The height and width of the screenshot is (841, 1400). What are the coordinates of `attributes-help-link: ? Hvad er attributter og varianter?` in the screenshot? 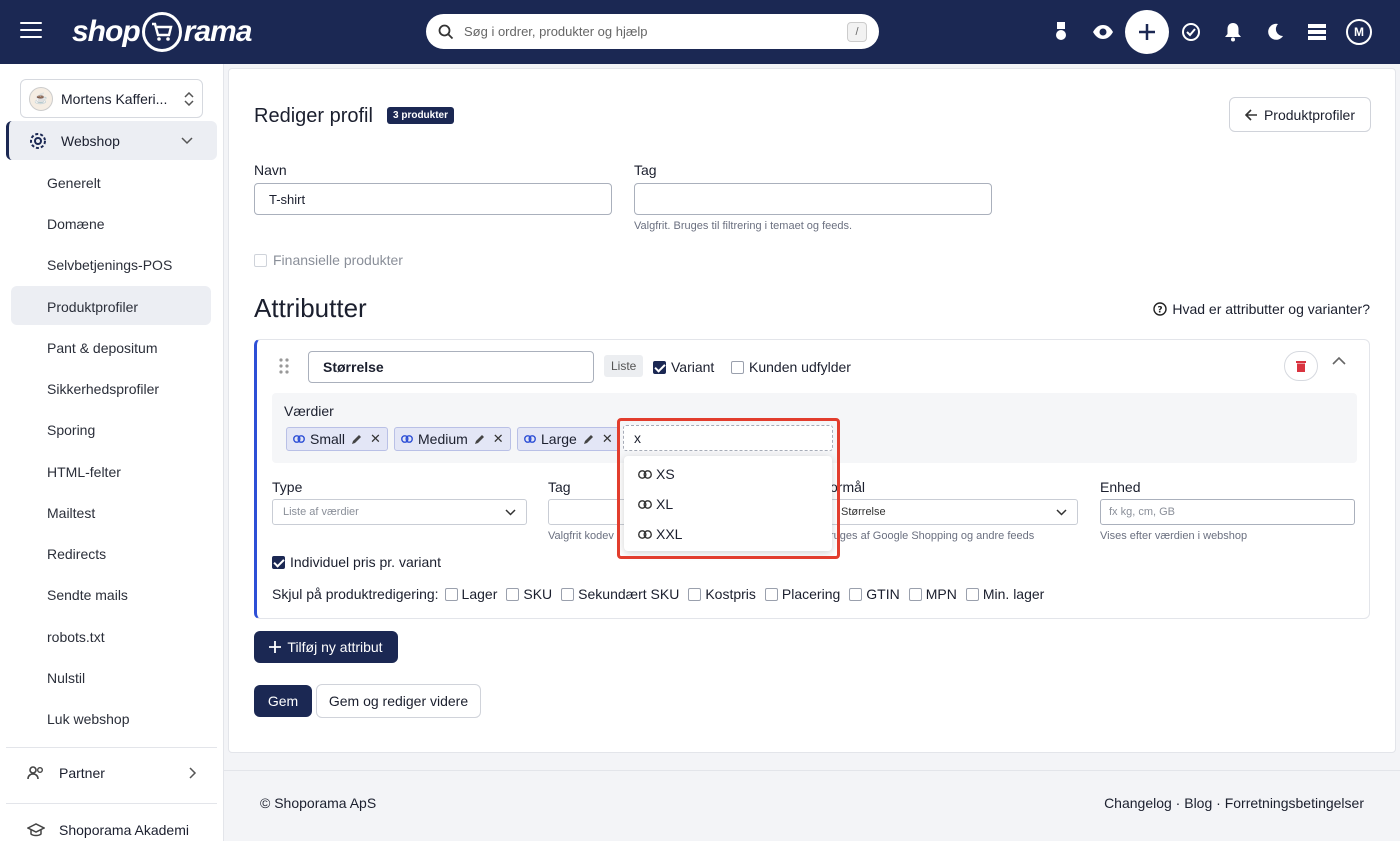 It's located at (1261, 309).